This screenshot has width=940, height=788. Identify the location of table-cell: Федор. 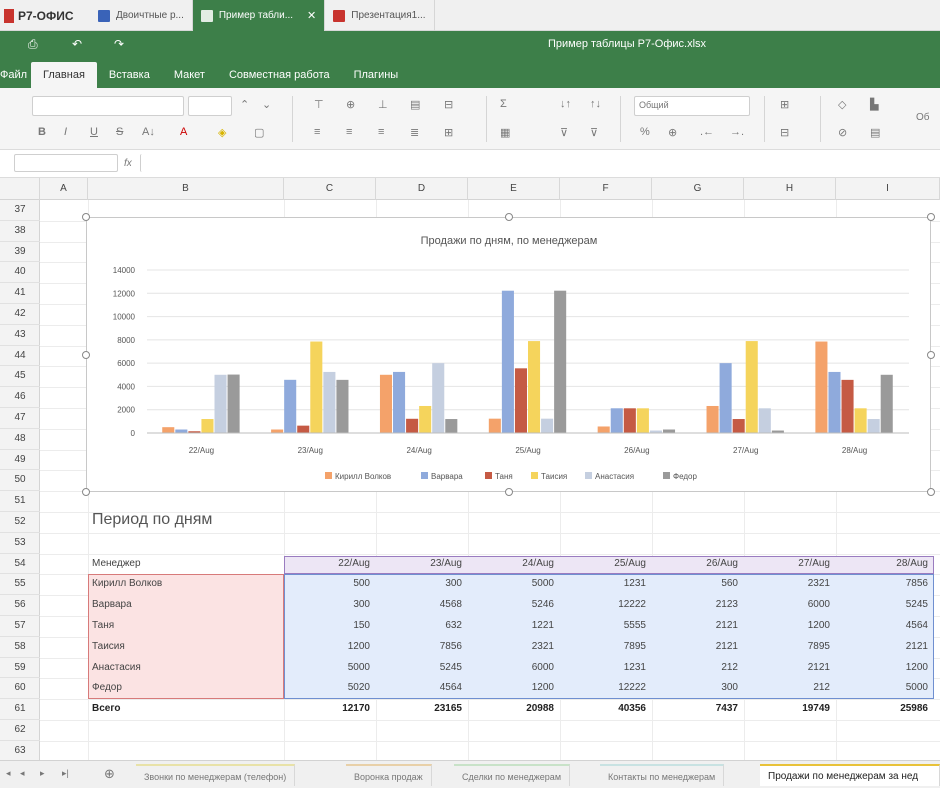
(182, 687).